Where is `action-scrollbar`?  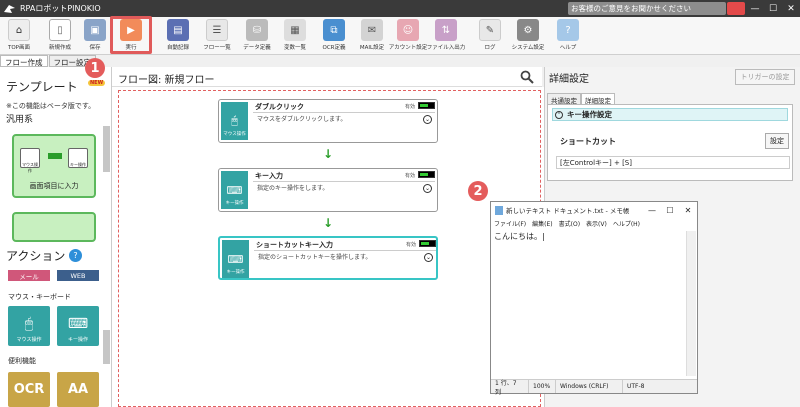
action-scrollbar is located at coordinates (106, 347).